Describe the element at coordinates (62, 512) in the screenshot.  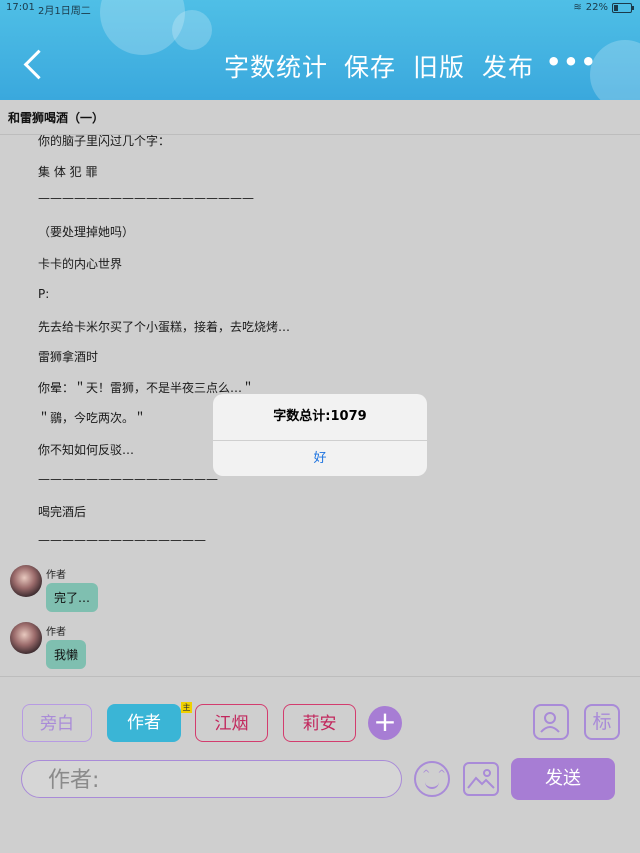
I see `text-line: 喝完酒后` at that location.